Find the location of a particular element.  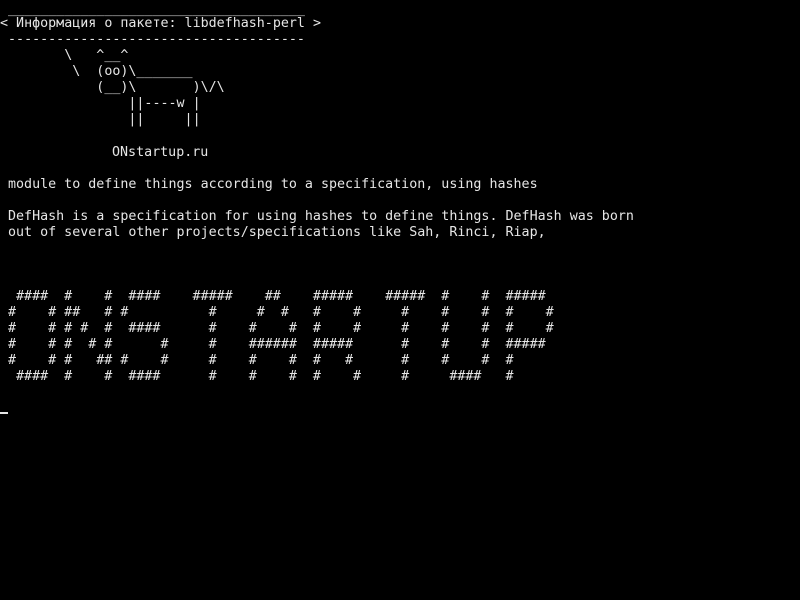

cow-art-line: ||----w | is located at coordinates (100, 103).